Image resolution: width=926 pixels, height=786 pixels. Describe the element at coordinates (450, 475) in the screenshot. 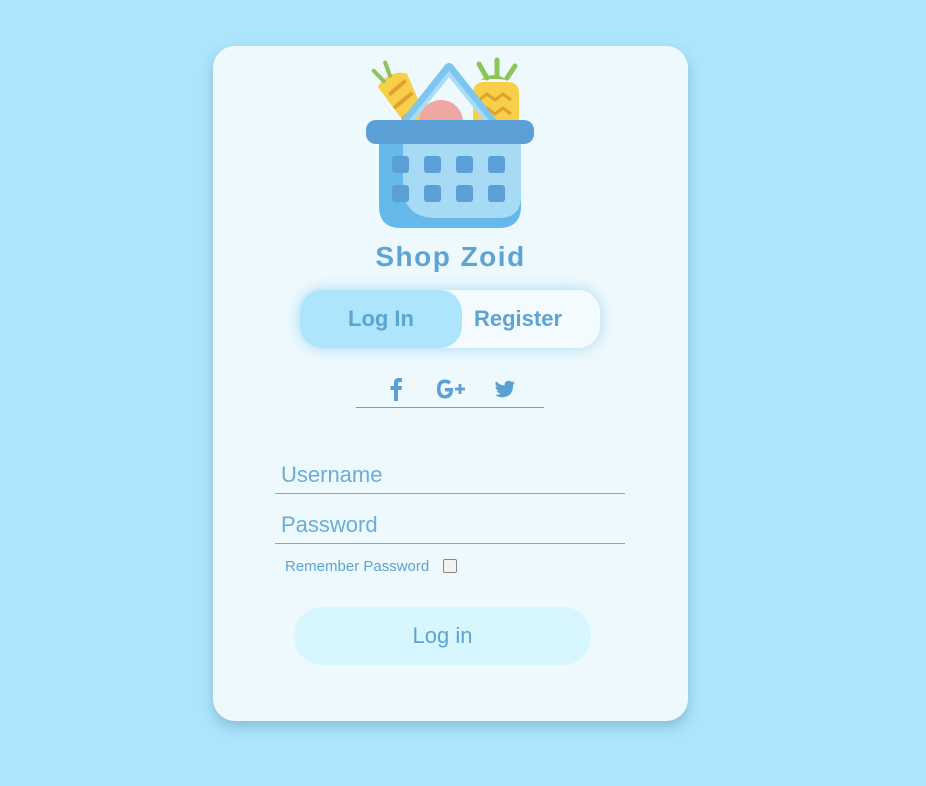

I see `username-input` at that location.